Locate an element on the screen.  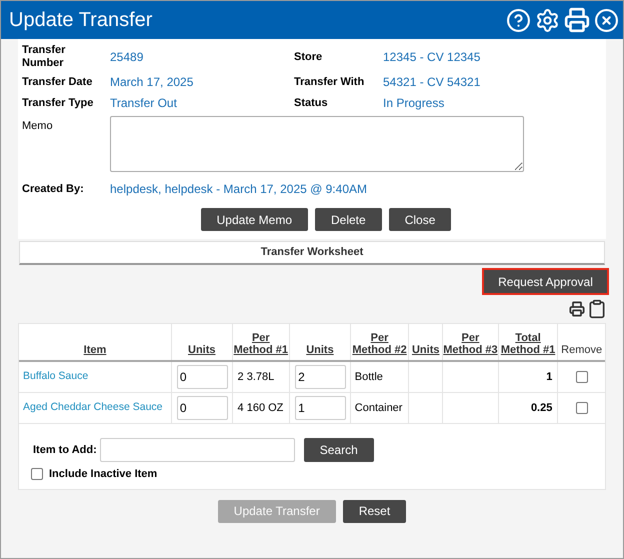
field-label: Store is located at coordinates (309, 57).